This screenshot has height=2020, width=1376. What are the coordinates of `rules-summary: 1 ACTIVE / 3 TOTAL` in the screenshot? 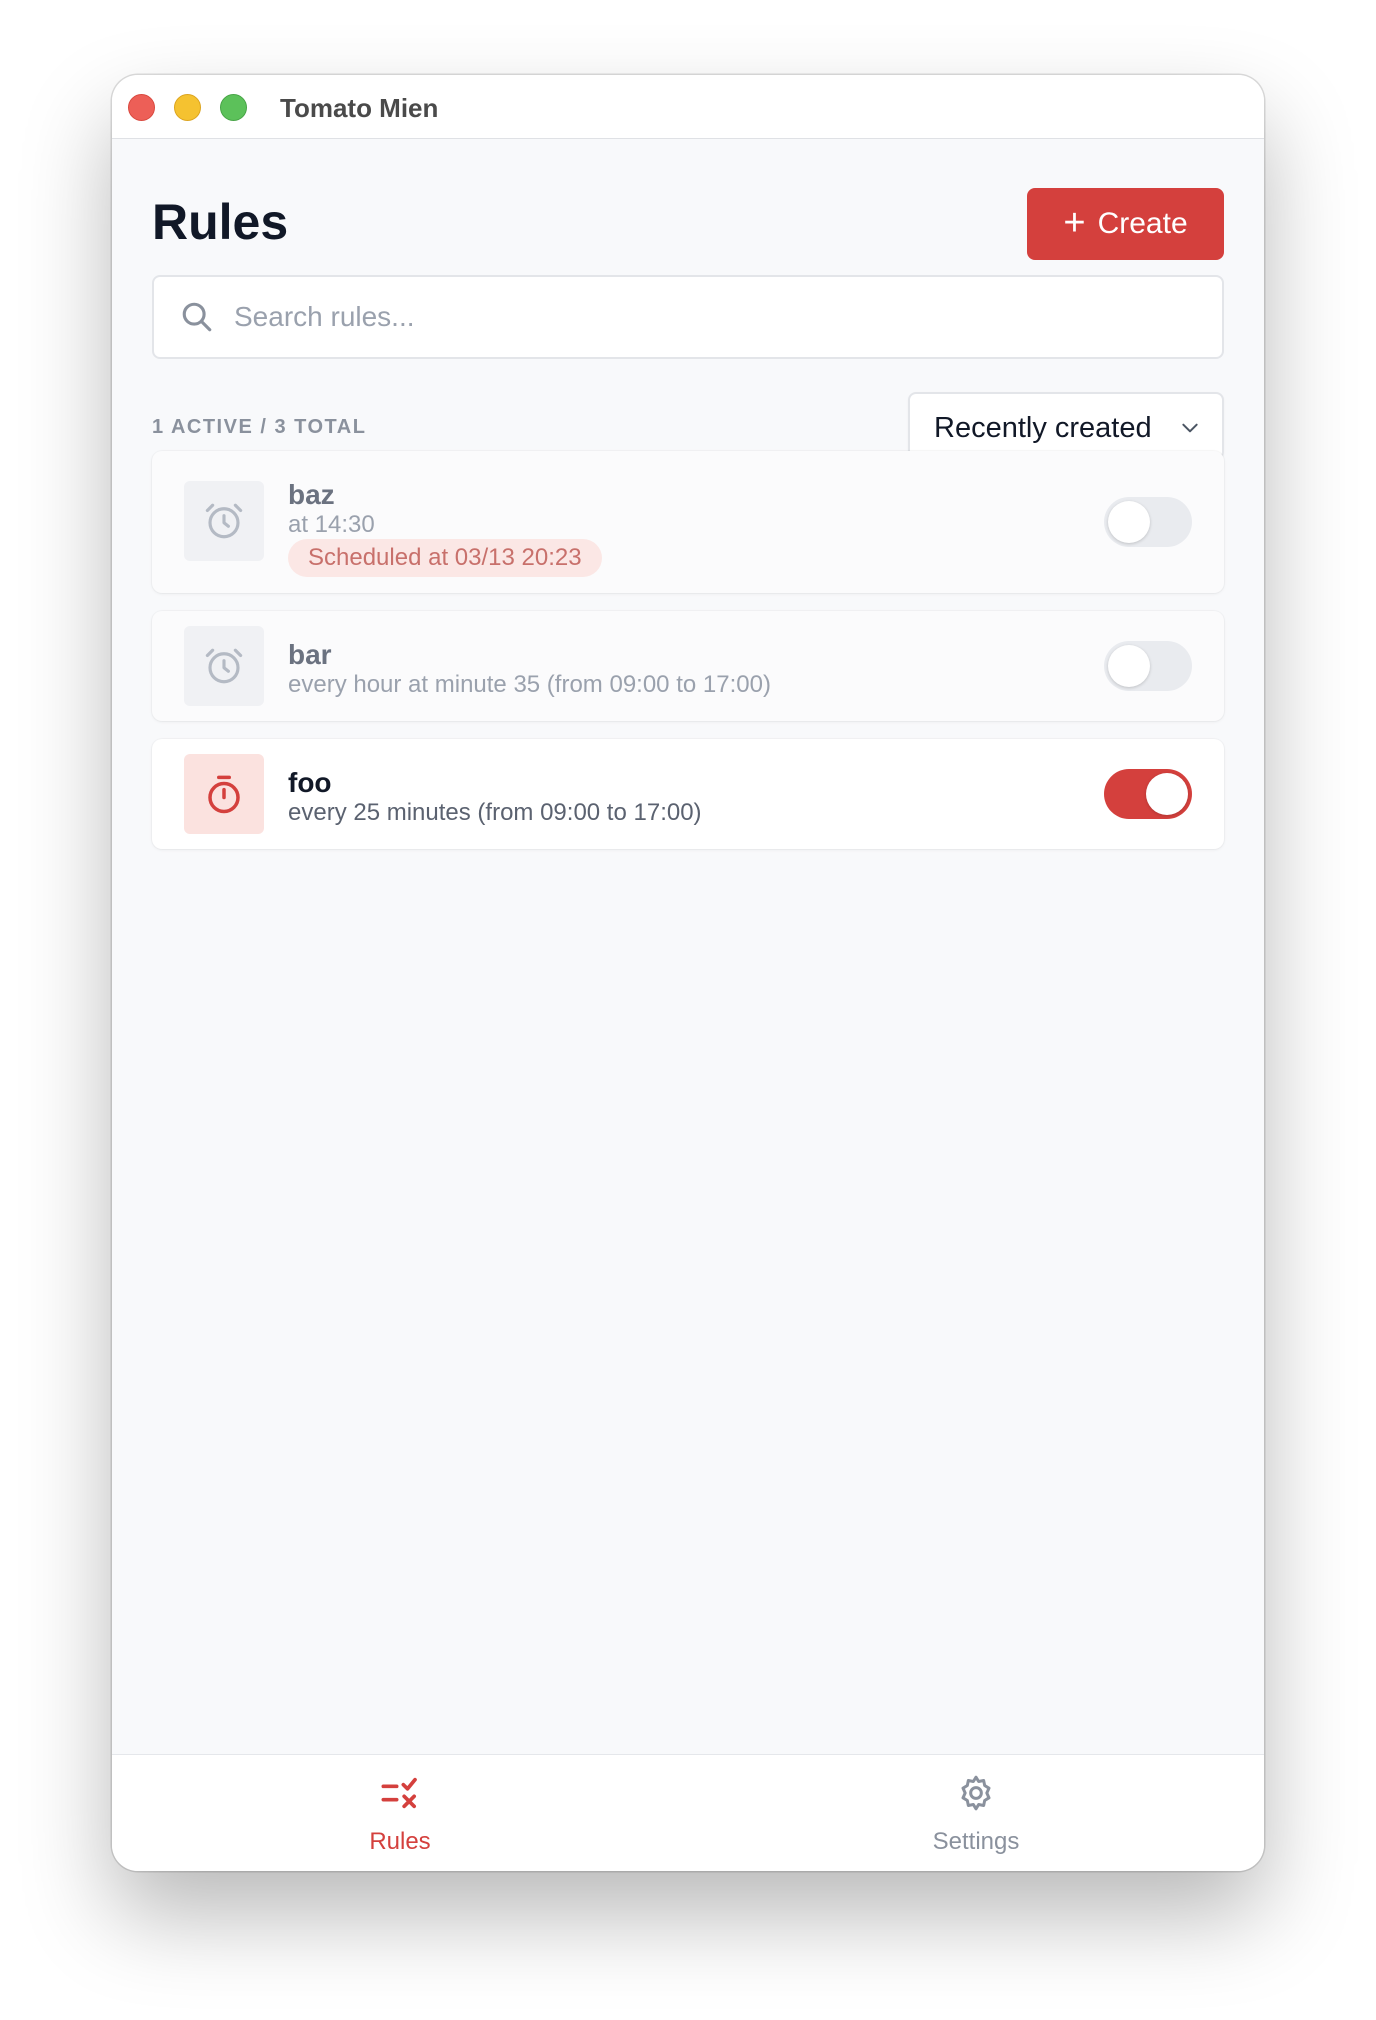 It's located at (259, 427).